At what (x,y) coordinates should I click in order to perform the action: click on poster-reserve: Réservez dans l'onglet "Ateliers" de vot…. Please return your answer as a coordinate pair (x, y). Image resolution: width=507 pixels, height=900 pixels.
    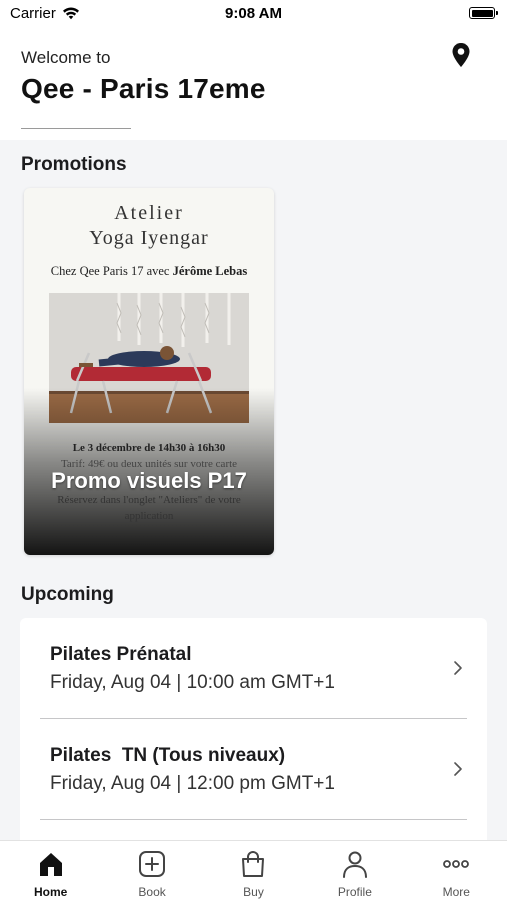
    Looking at the image, I should click on (149, 500).